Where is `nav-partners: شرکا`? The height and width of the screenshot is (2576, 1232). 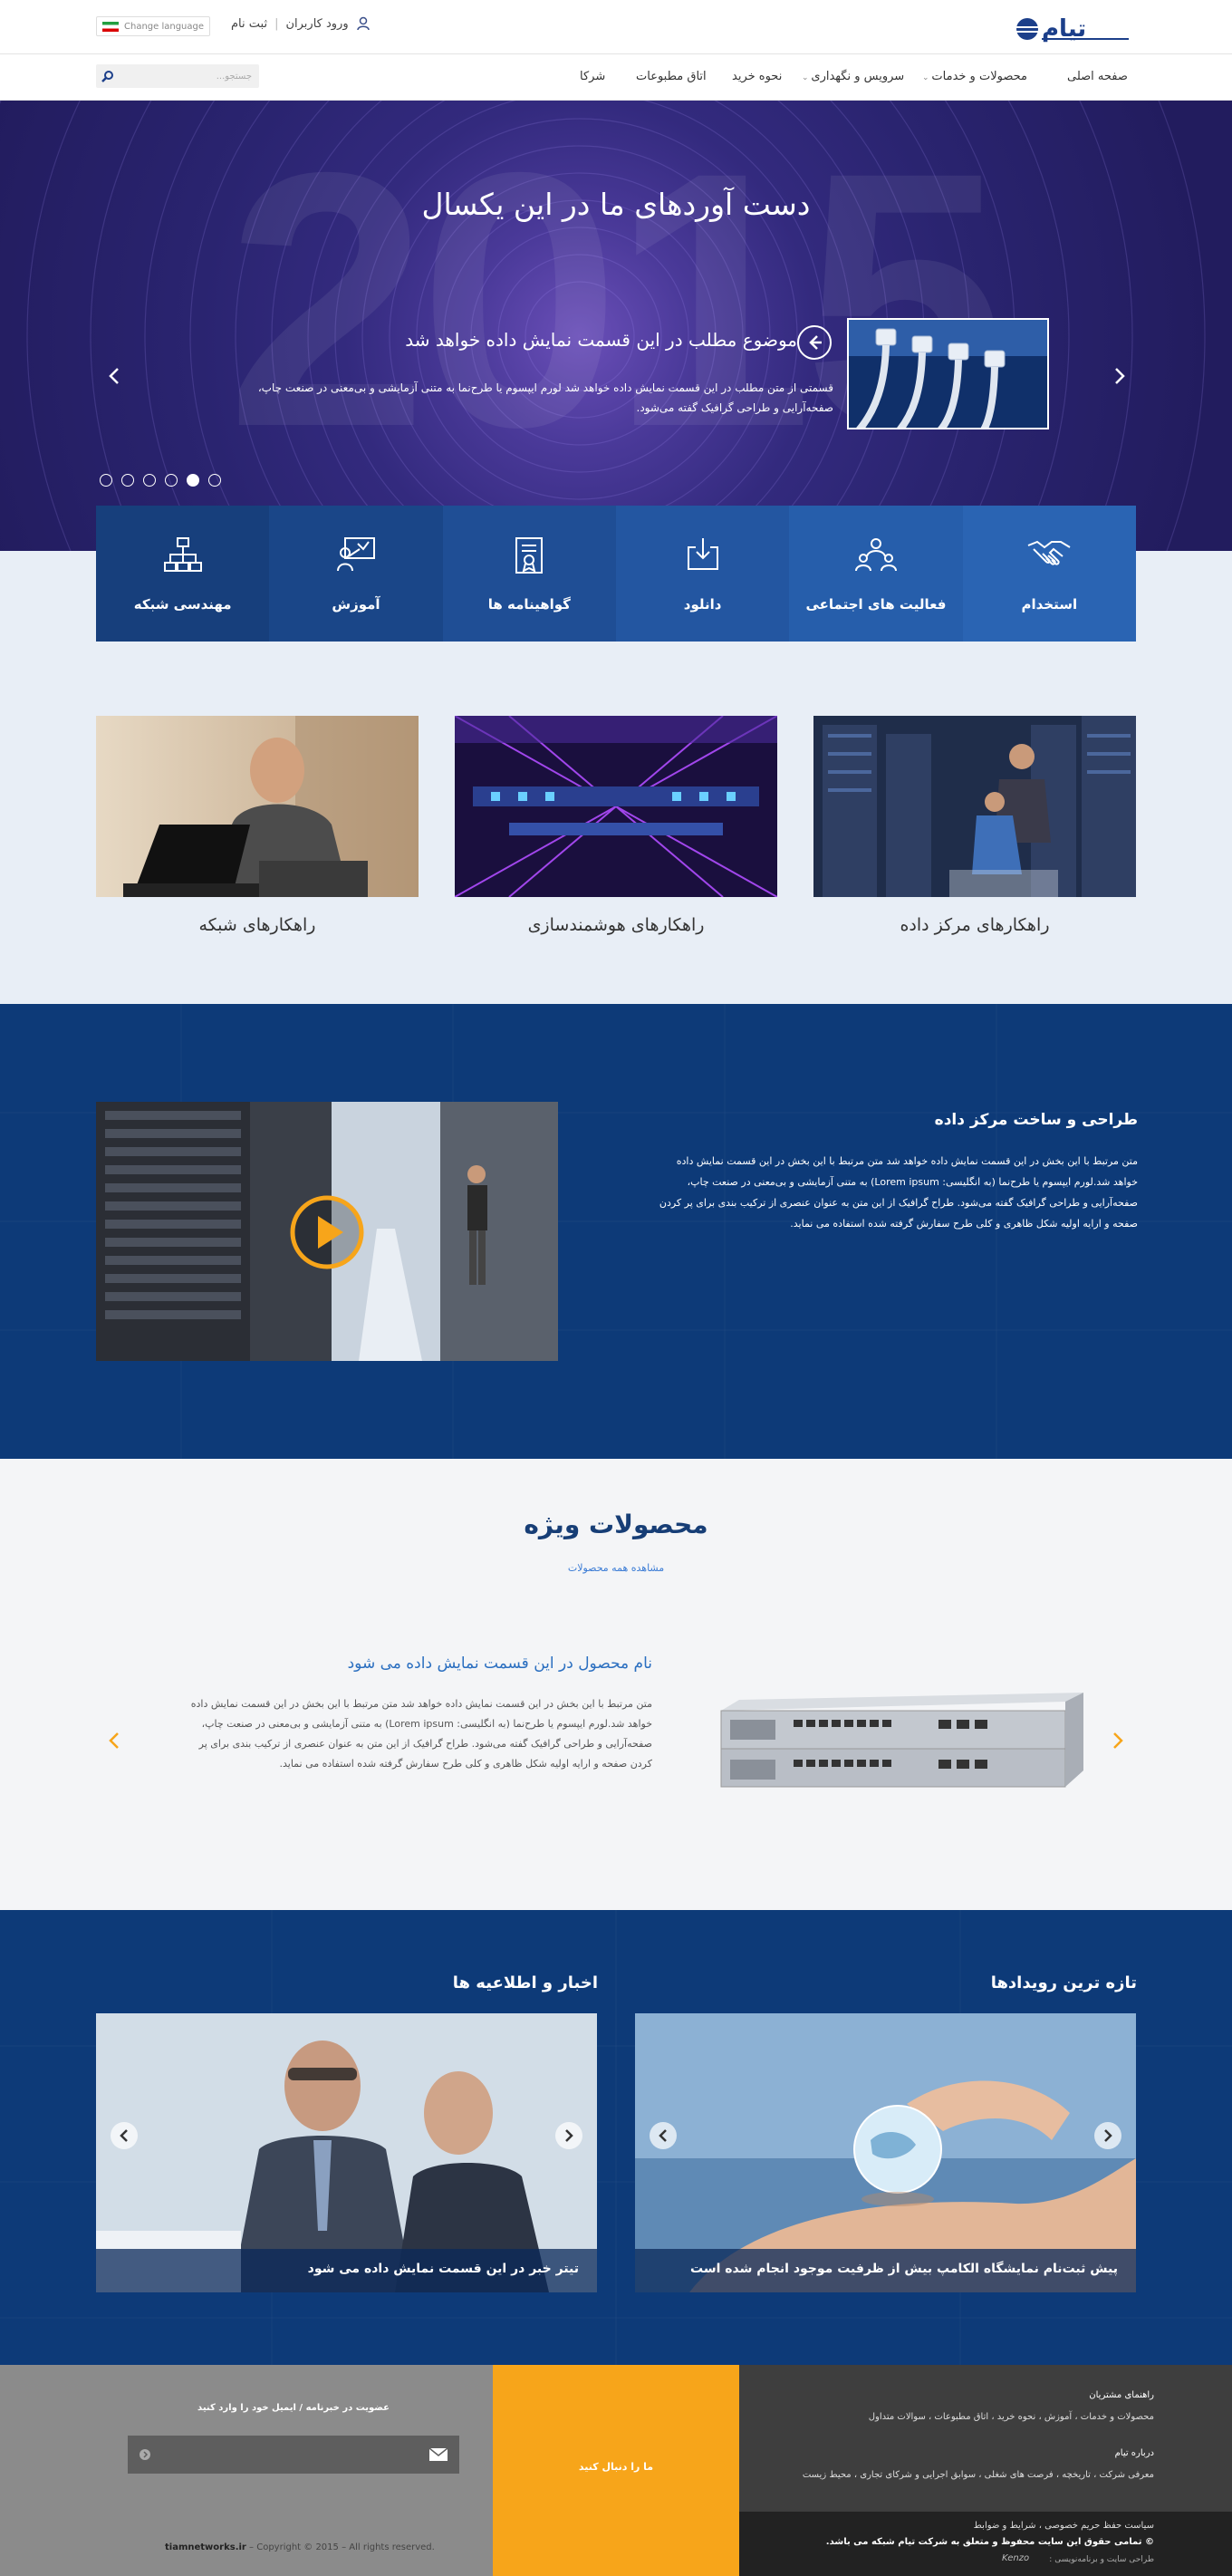 nav-partners: شرکا is located at coordinates (592, 76).